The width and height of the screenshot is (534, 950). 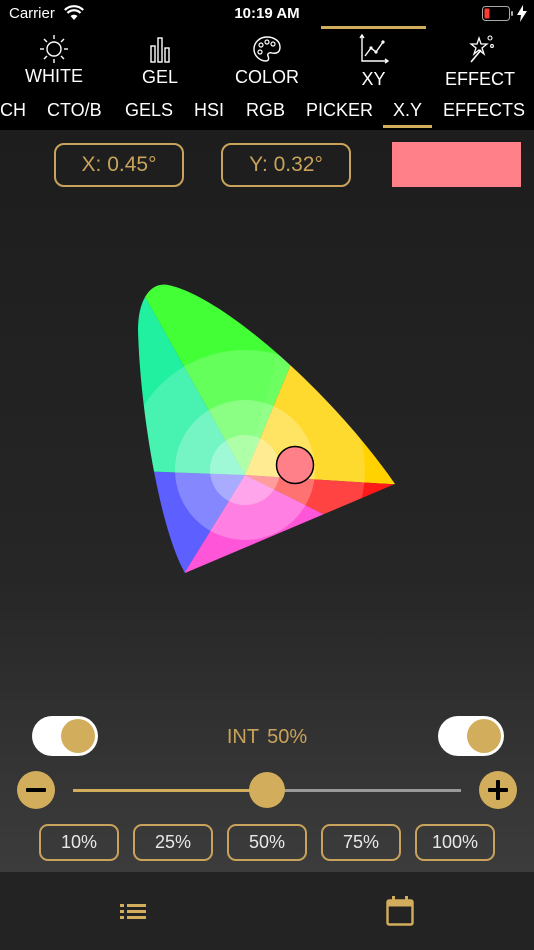 I want to click on intensity-slider-thumb, so click(x=267, y=790).